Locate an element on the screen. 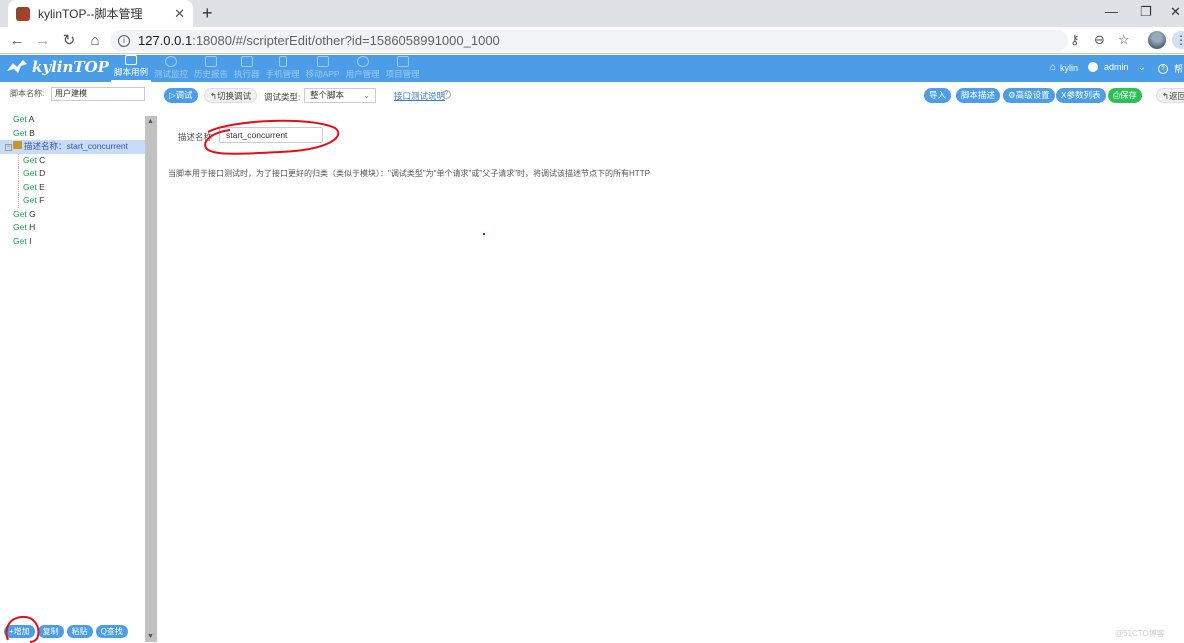 Image resolution: width=1184 pixels, height=643 pixels. bookmark-star-icon: ☆ is located at coordinates (1124, 40).